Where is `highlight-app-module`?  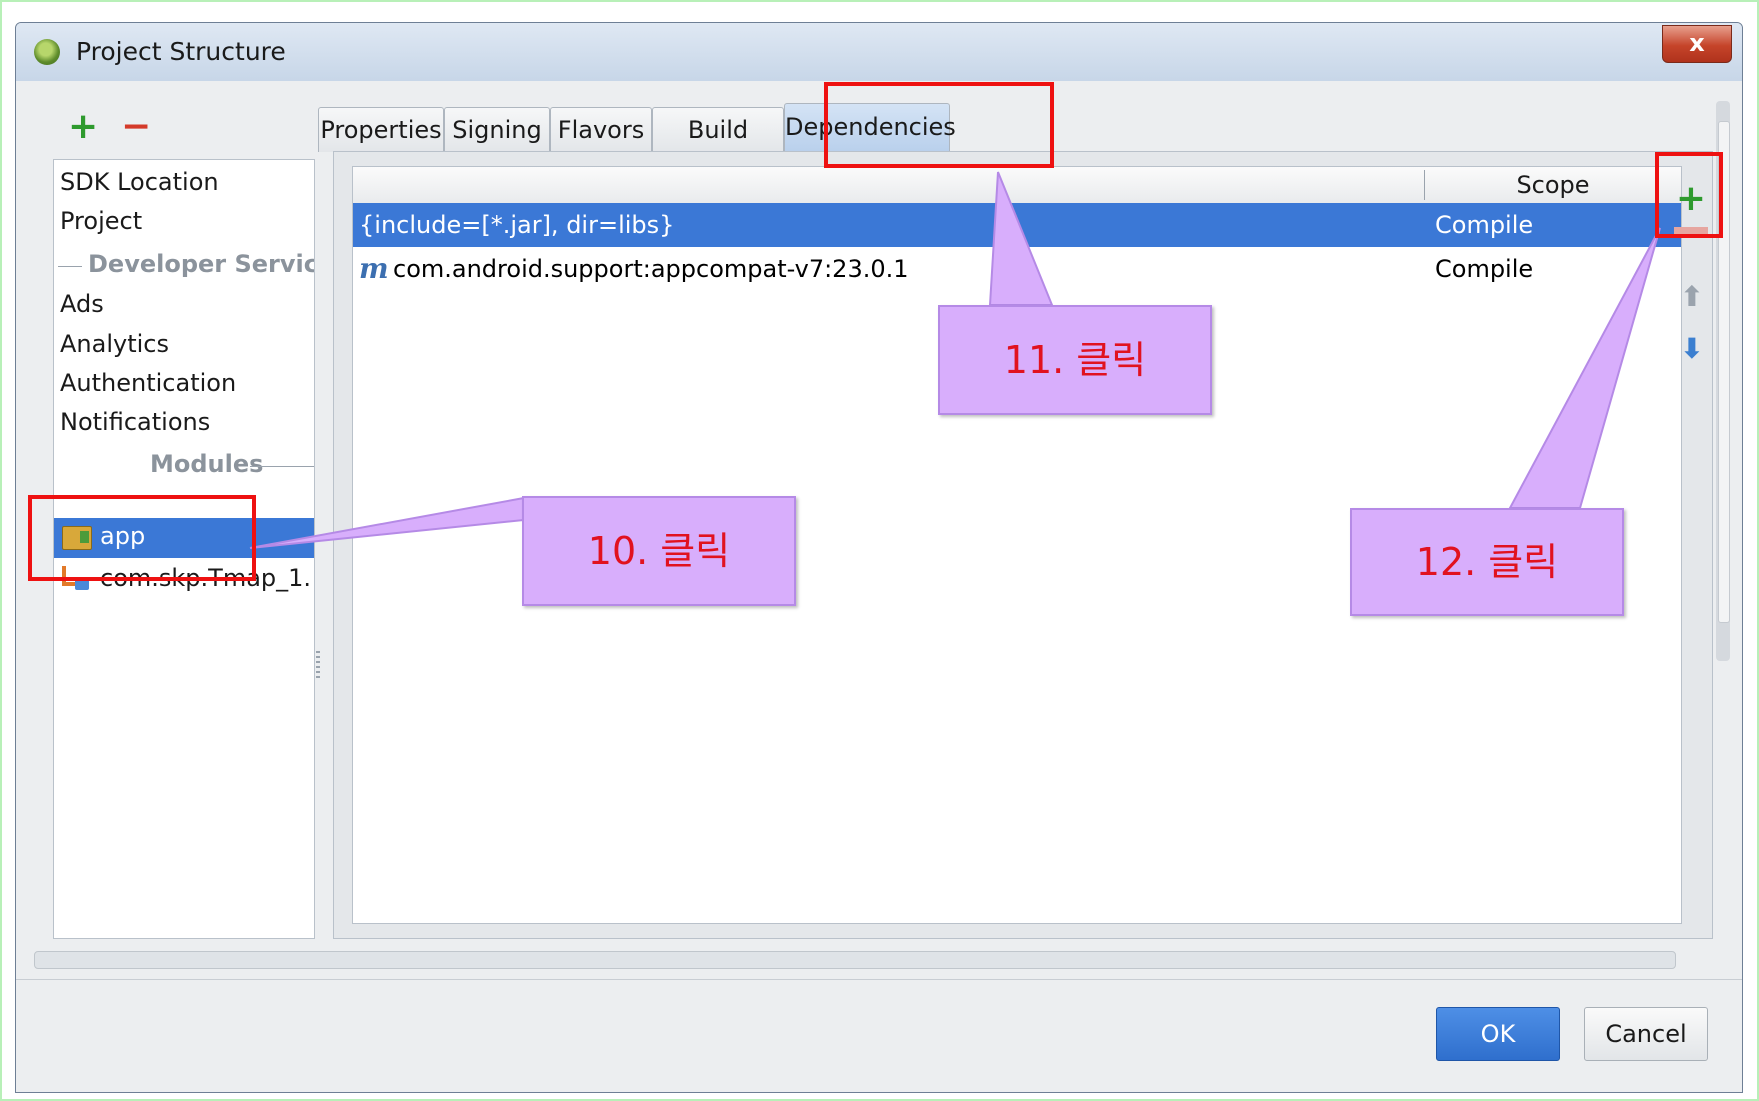 highlight-app-module is located at coordinates (142, 538).